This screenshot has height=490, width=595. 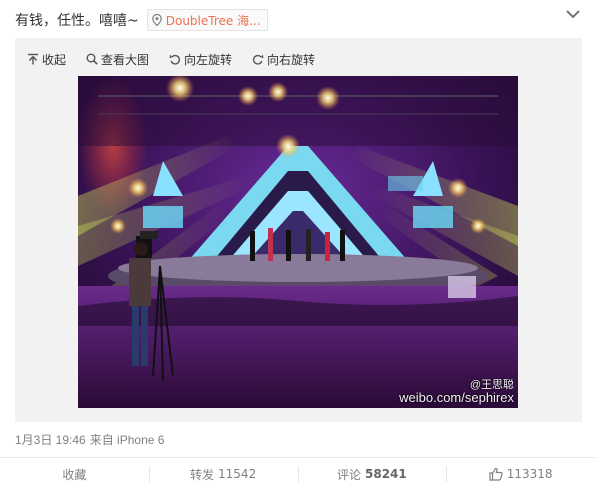 What do you see at coordinates (386, 474) in the screenshot?
I see `comment-count: 58241` at bounding box center [386, 474].